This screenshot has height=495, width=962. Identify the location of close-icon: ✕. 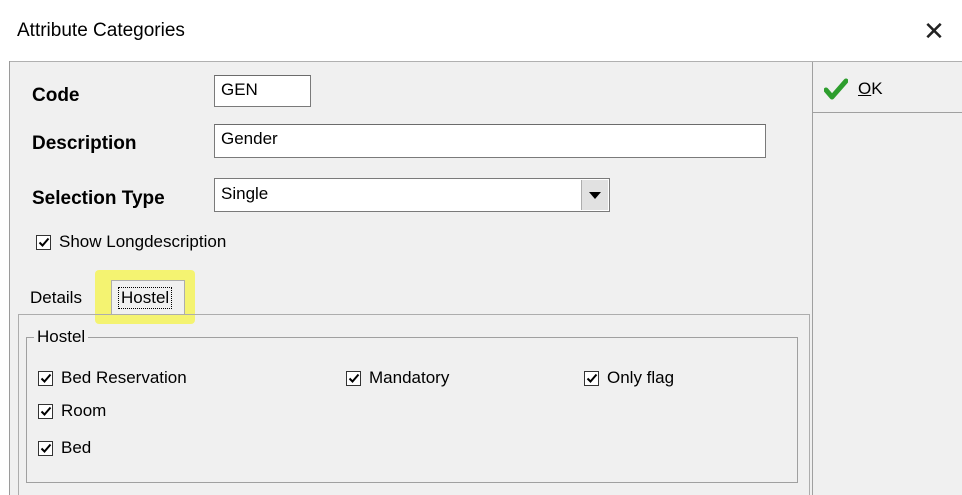
(934, 30).